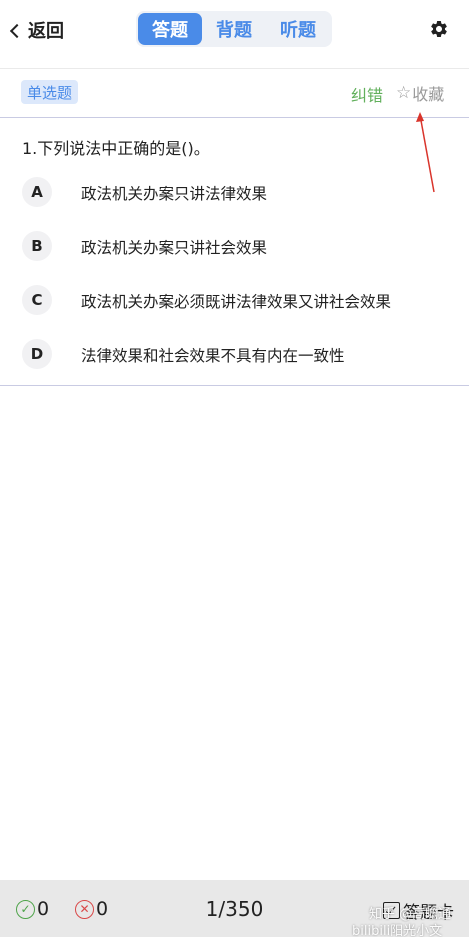  What do you see at coordinates (234, 385) in the screenshot?
I see `content-divider` at bounding box center [234, 385].